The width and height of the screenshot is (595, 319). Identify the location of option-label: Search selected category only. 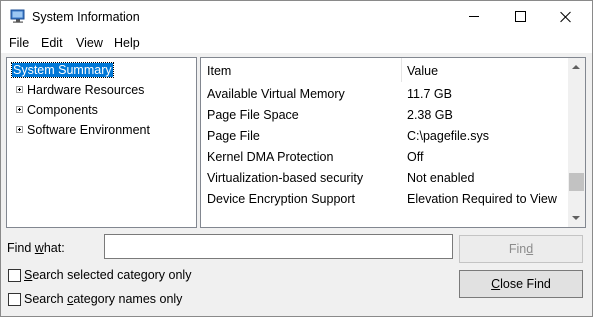
(107, 275).